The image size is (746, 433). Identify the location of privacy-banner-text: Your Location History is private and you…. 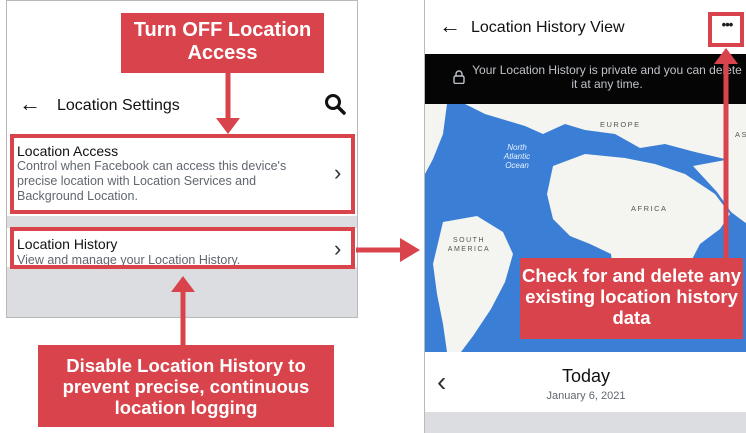
(607, 77).